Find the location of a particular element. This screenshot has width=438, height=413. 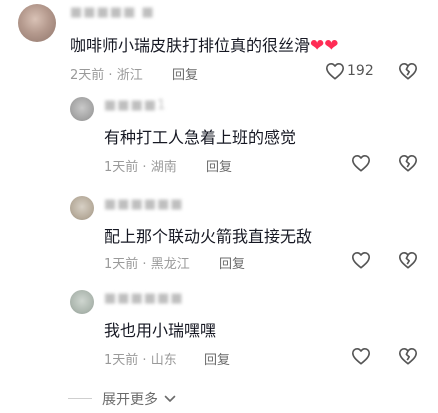

comment-location: 浙江 is located at coordinates (129, 75).